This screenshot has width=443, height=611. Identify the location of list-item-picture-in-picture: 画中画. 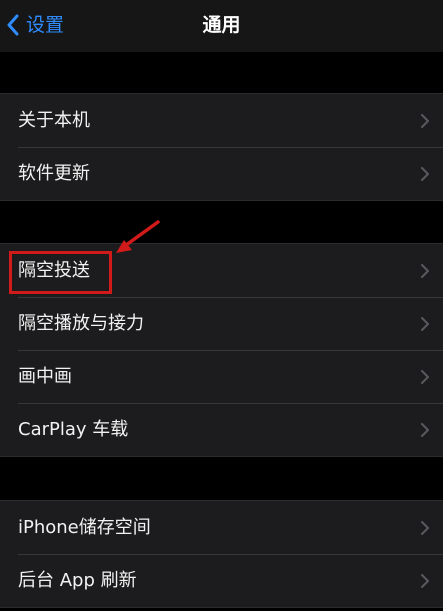
(221, 376).